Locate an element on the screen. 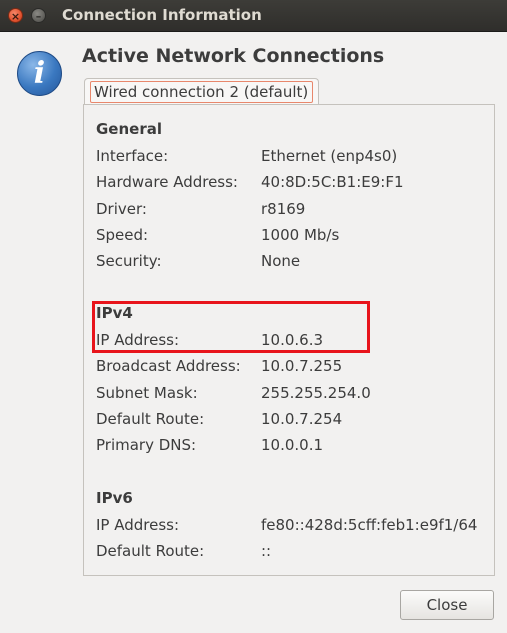  ipv6-default-route-label: Default Route: is located at coordinates (150, 551).